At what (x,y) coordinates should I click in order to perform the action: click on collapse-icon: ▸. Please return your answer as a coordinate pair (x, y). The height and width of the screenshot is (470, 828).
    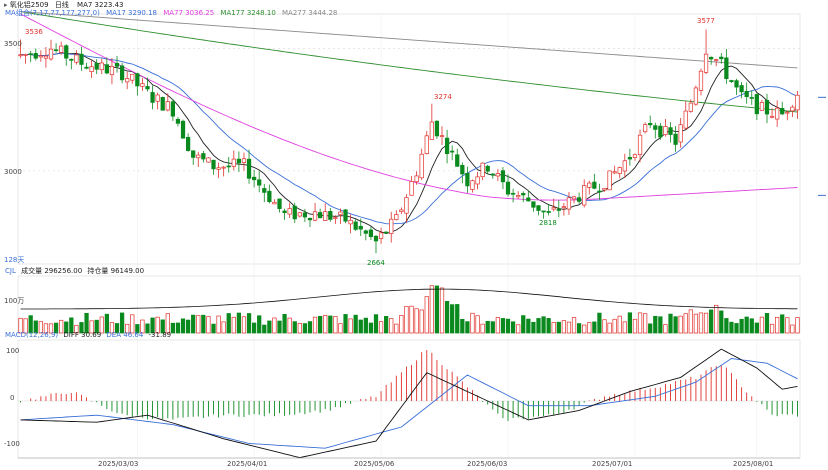
    Looking at the image, I should click on (6, 5).